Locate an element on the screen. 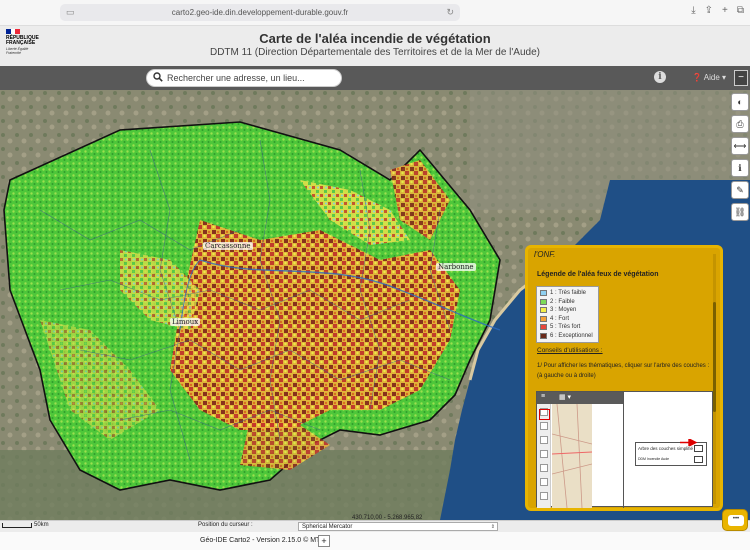 The width and height of the screenshot is (750, 550). screenshot-divider is located at coordinates (623, 450).